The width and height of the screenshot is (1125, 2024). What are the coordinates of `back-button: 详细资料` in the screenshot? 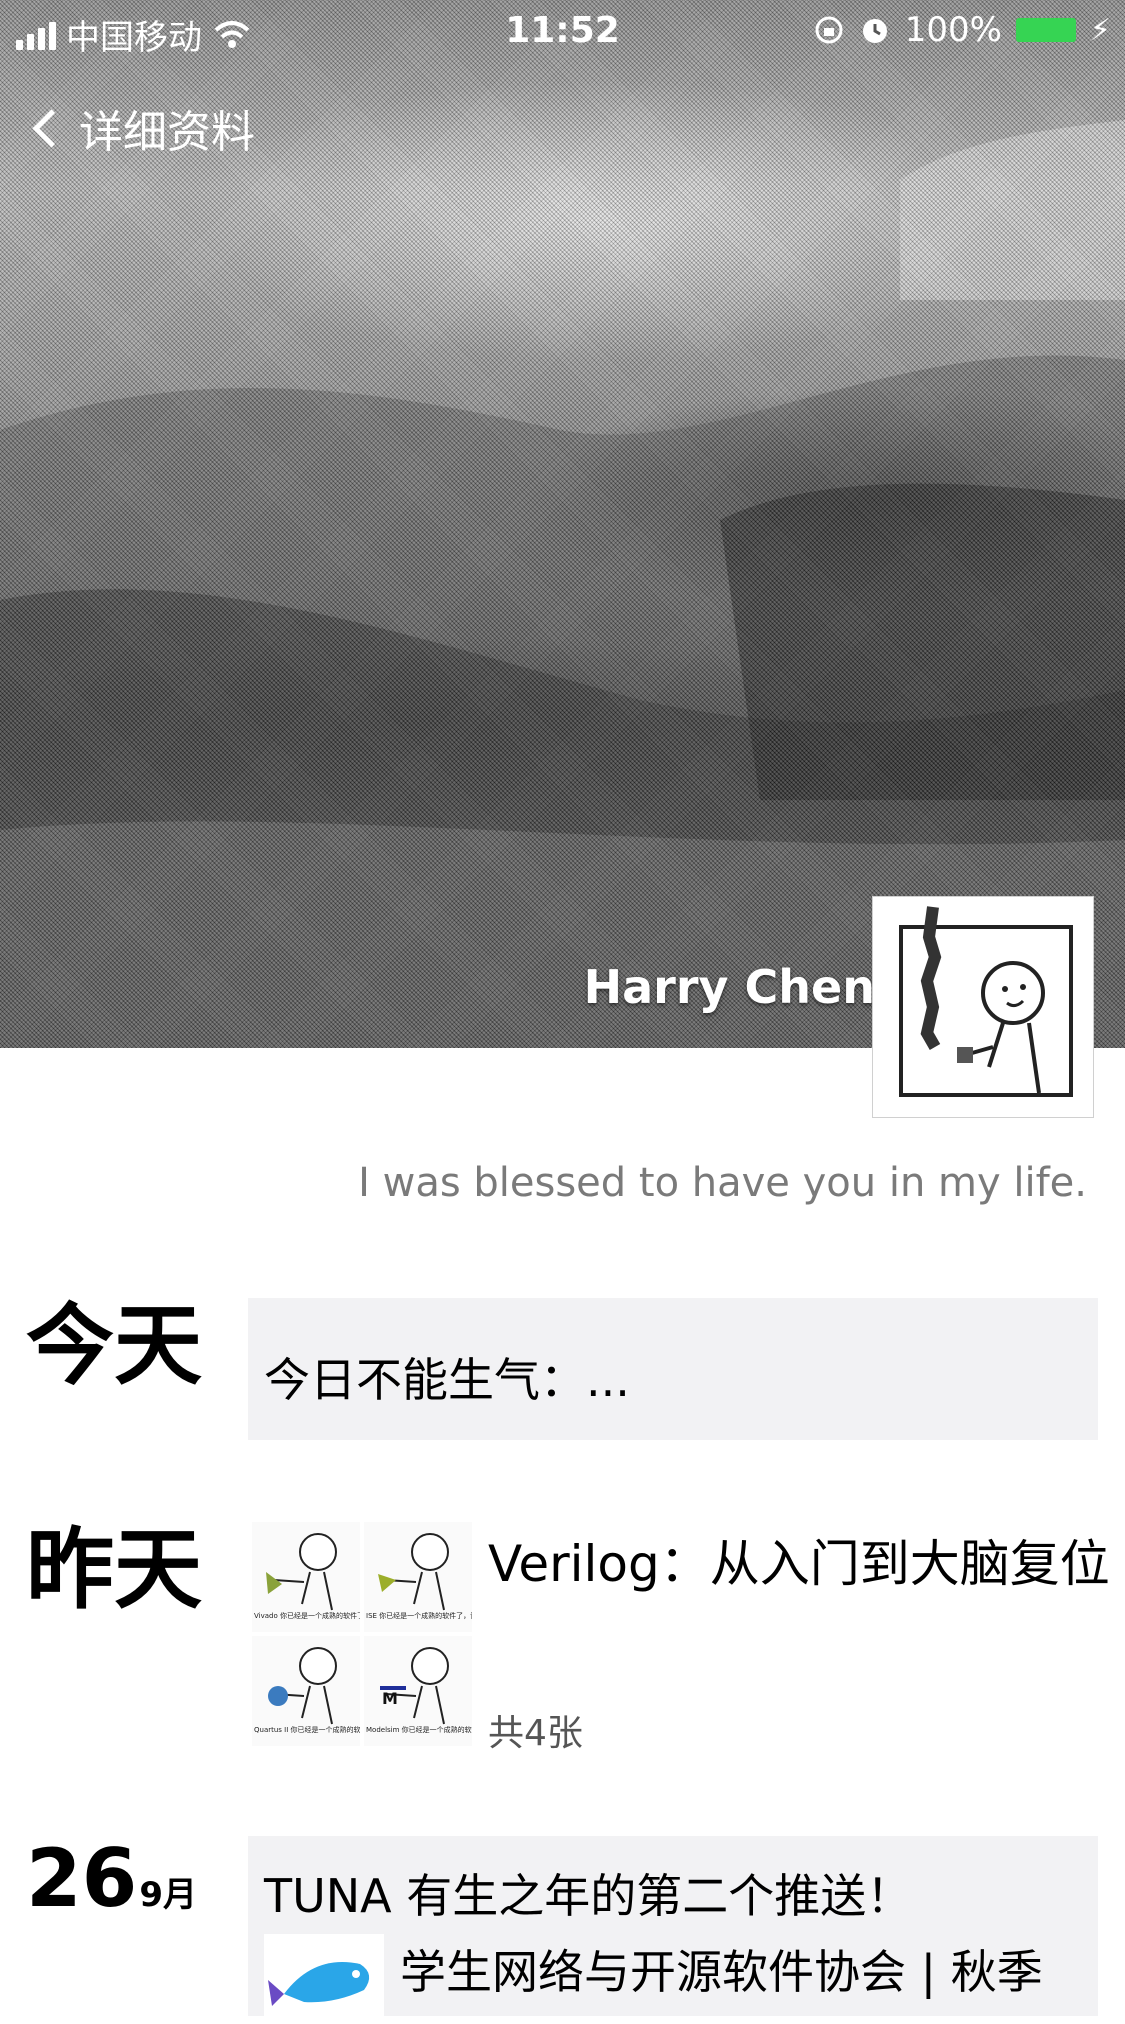 It's located at (141, 128).